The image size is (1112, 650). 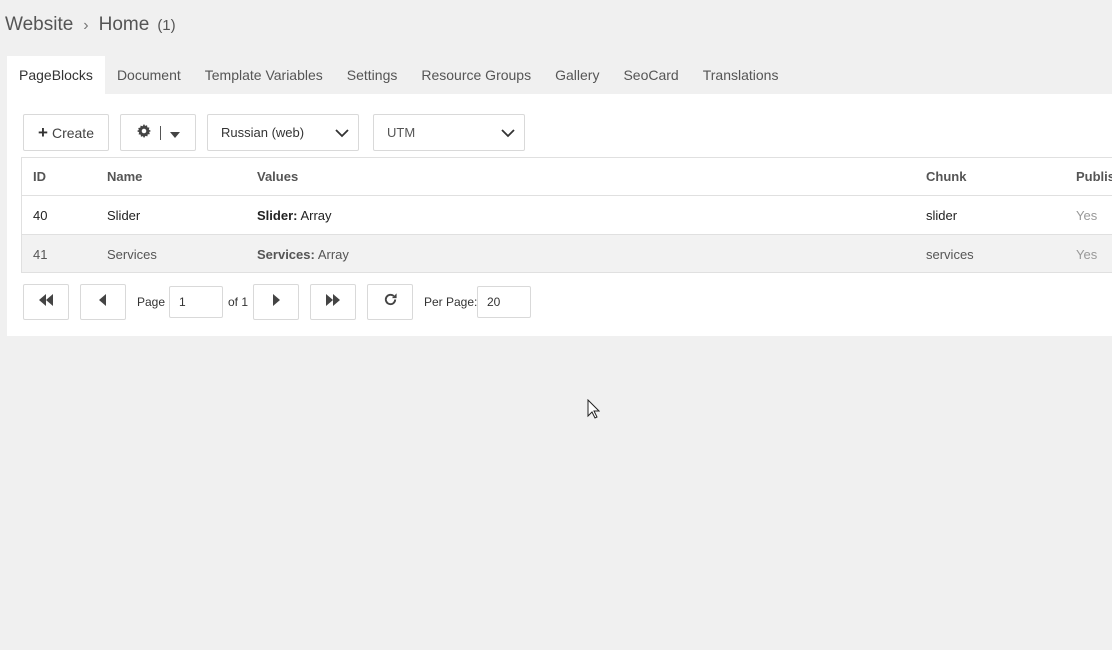 What do you see at coordinates (372, 75) in the screenshot?
I see `tab-settings: Settings` at bounding box center [372, 75].